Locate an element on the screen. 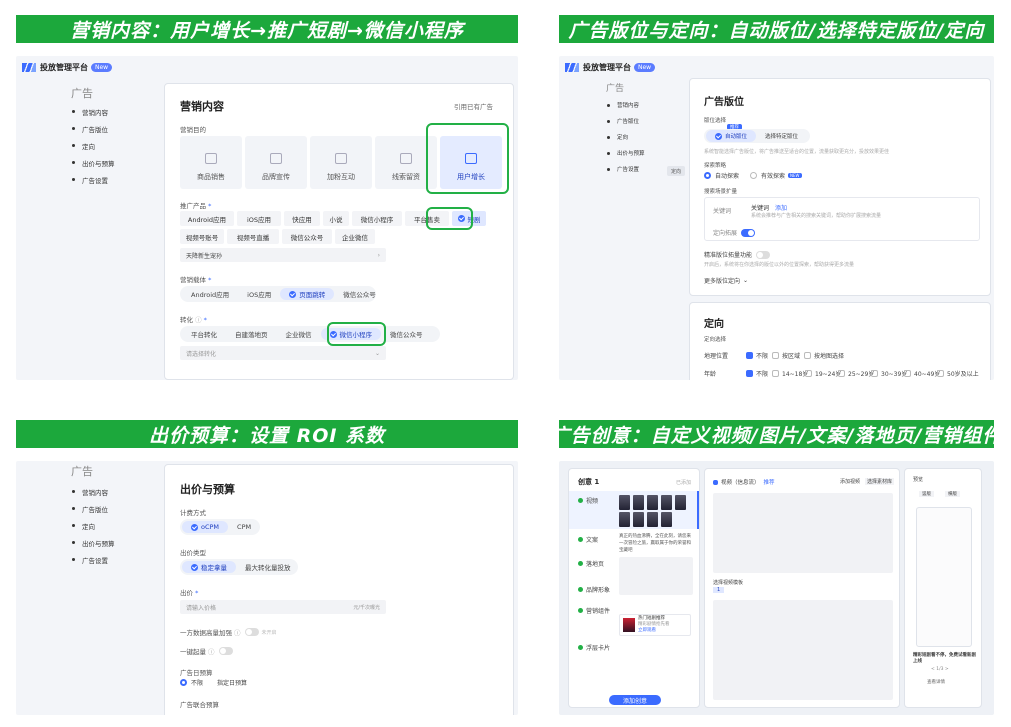 The image size is (1011, 727). creative-row-brand: 品牌形象 is located at coordinates (594, 589).